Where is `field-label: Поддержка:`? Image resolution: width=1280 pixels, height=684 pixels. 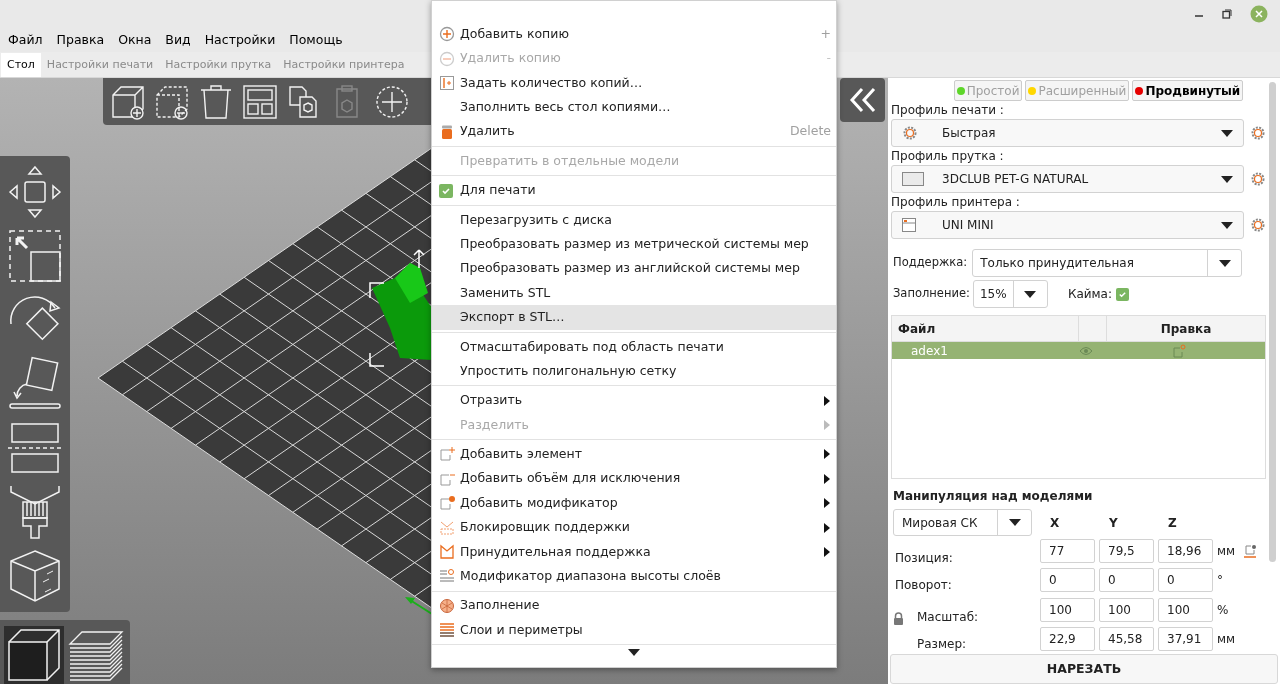 field-label: Поддержка: is located at coordinates (930, 263).